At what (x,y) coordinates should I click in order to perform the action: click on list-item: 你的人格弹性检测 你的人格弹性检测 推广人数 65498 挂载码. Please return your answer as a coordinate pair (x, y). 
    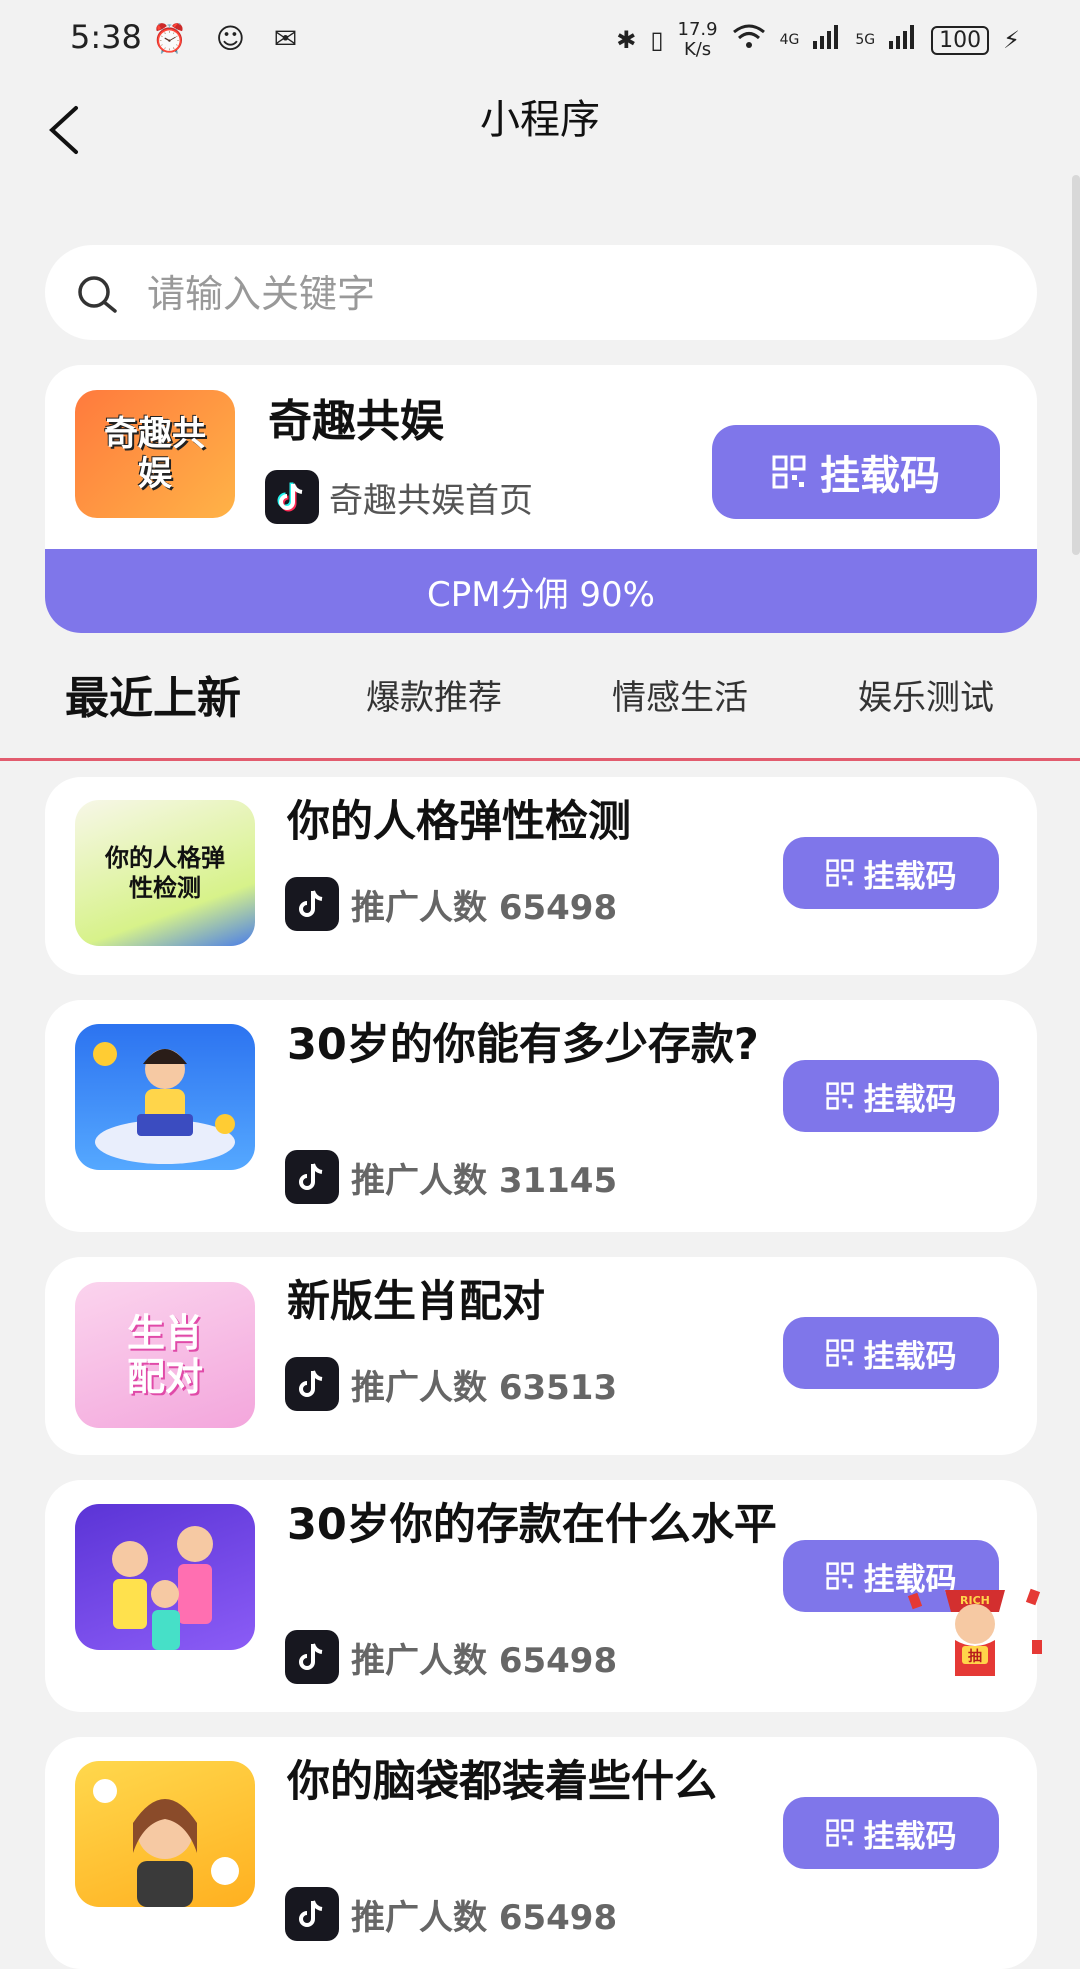
    Looking at the image, I should click on (541, 876).